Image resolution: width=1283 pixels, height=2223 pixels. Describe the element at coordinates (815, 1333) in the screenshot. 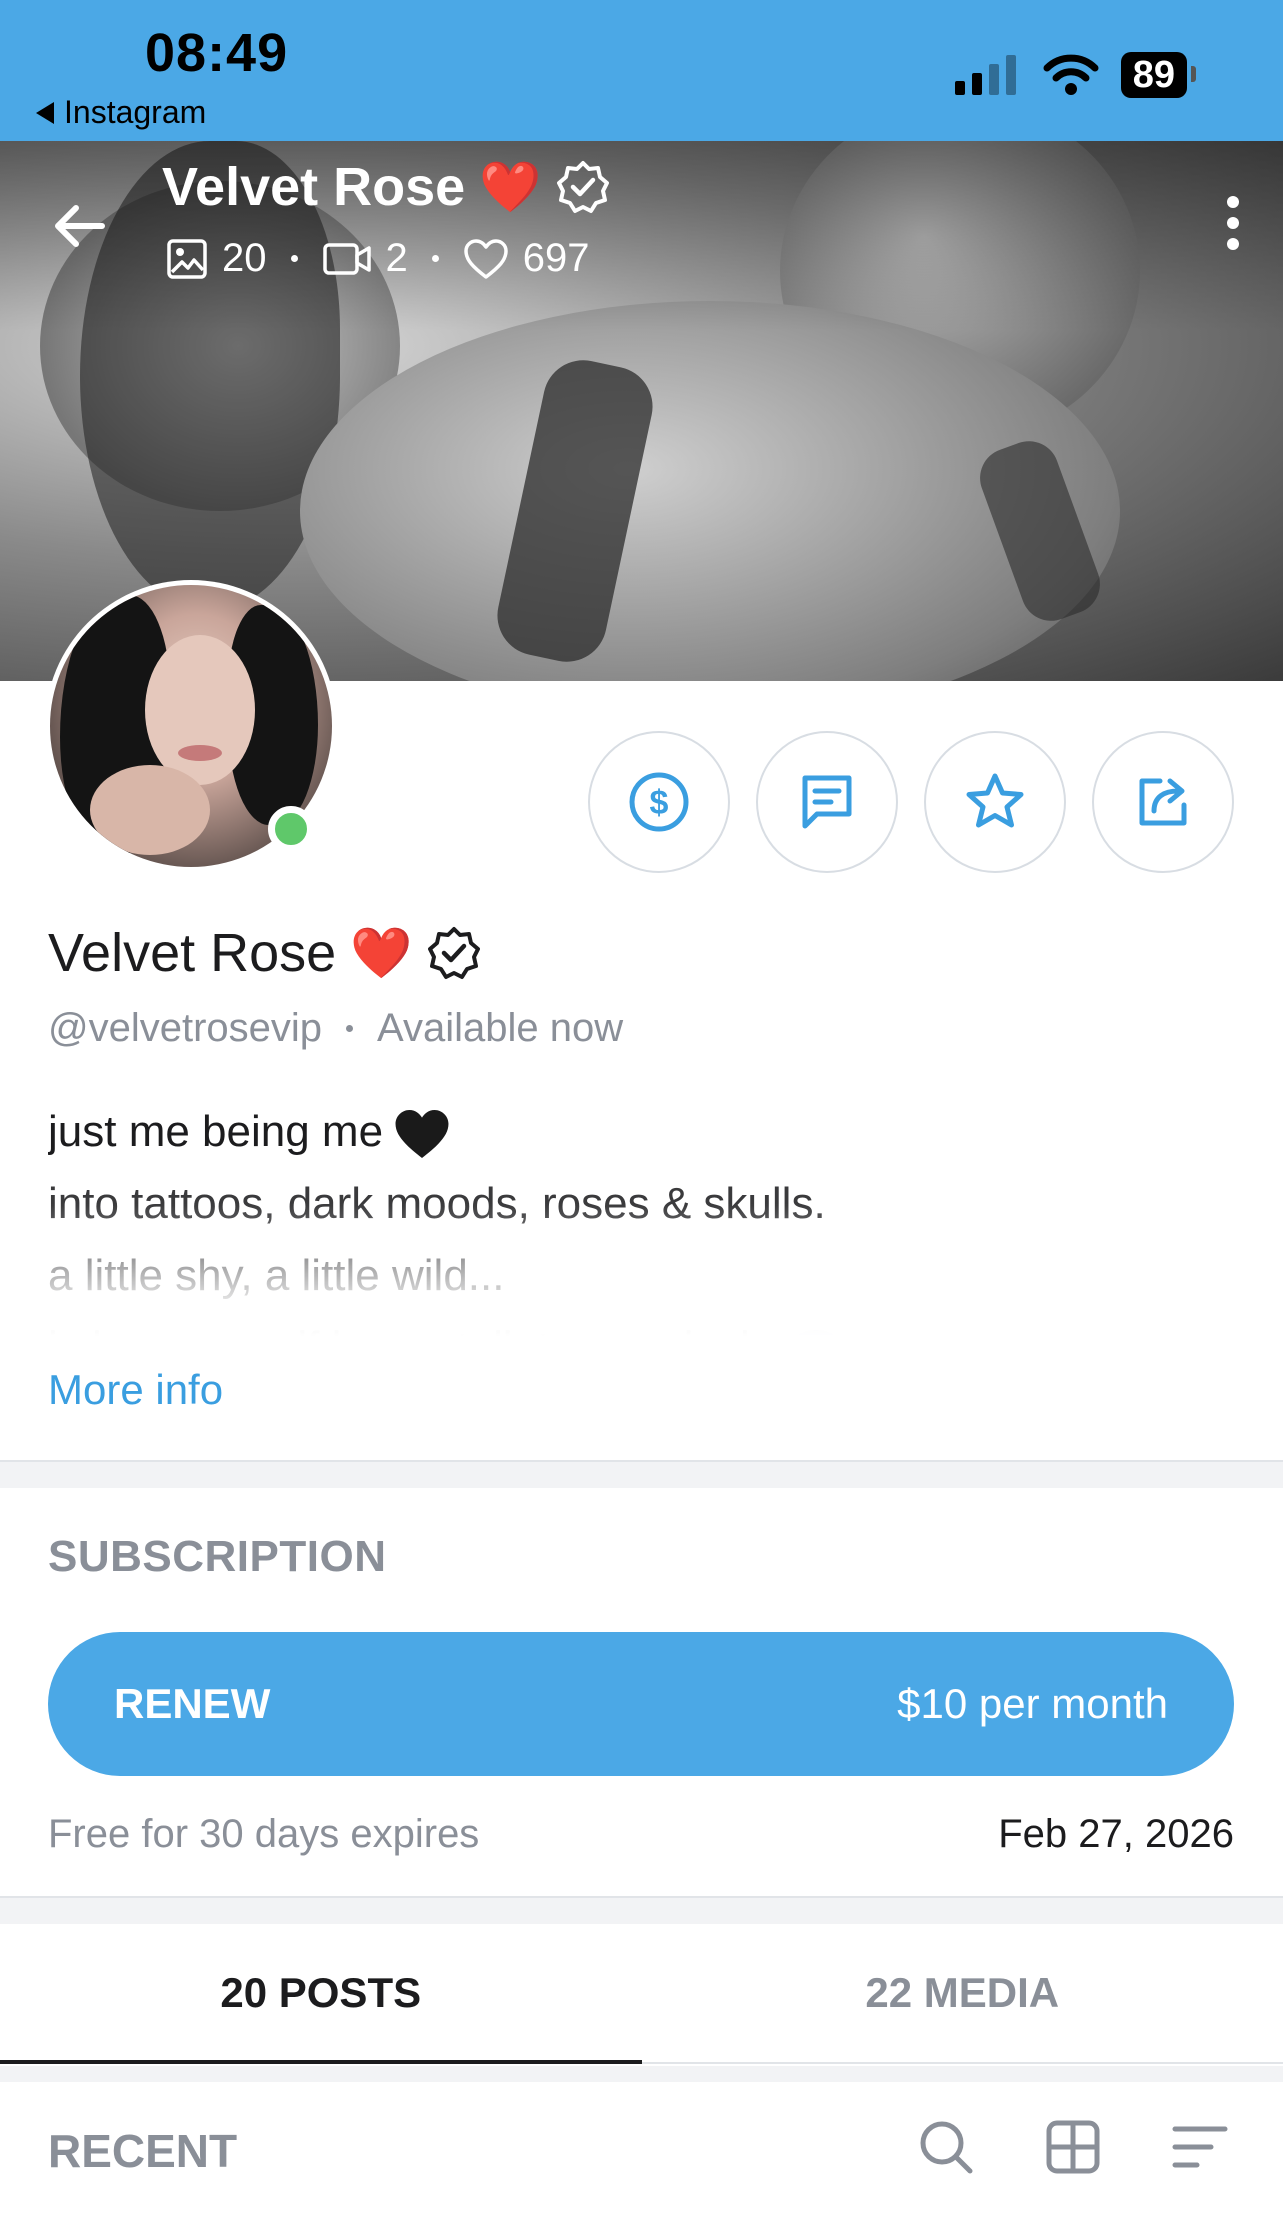

I see `devil-icon` at that location.